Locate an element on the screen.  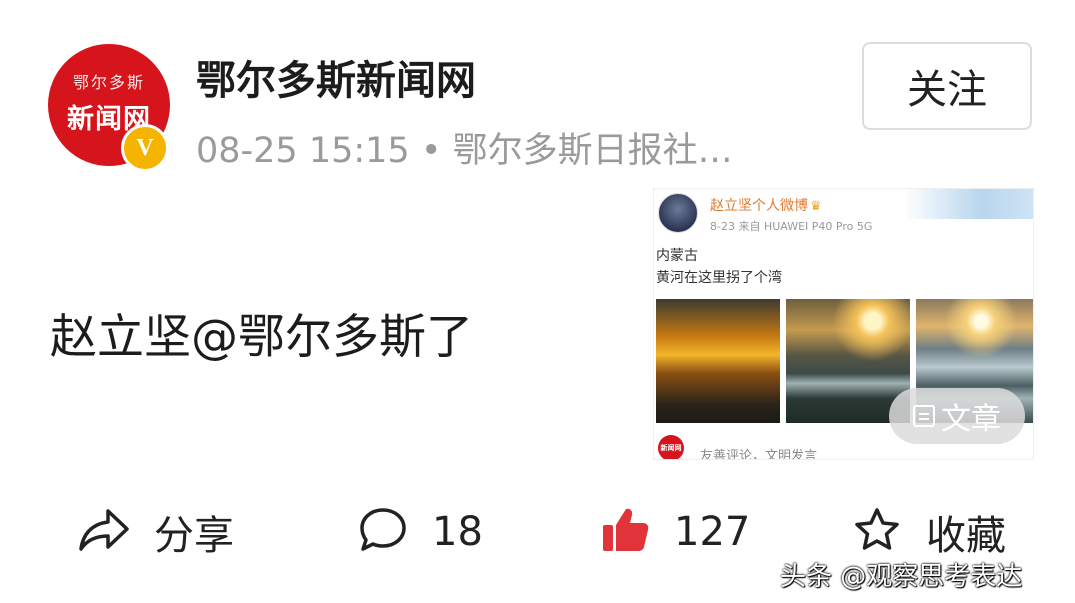
crown-icon: ♛ is located at coordinates (816, 206).